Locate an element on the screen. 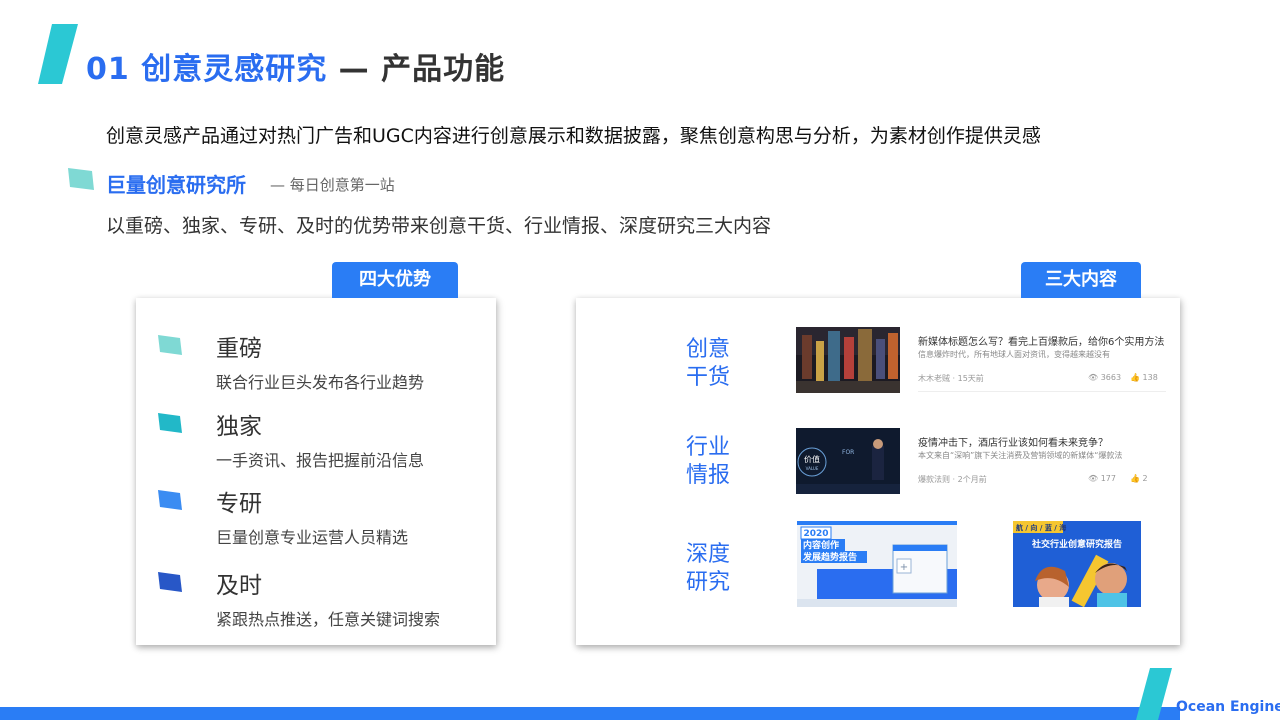  thumb-text: 价值 is located at coordinates (812, 459).